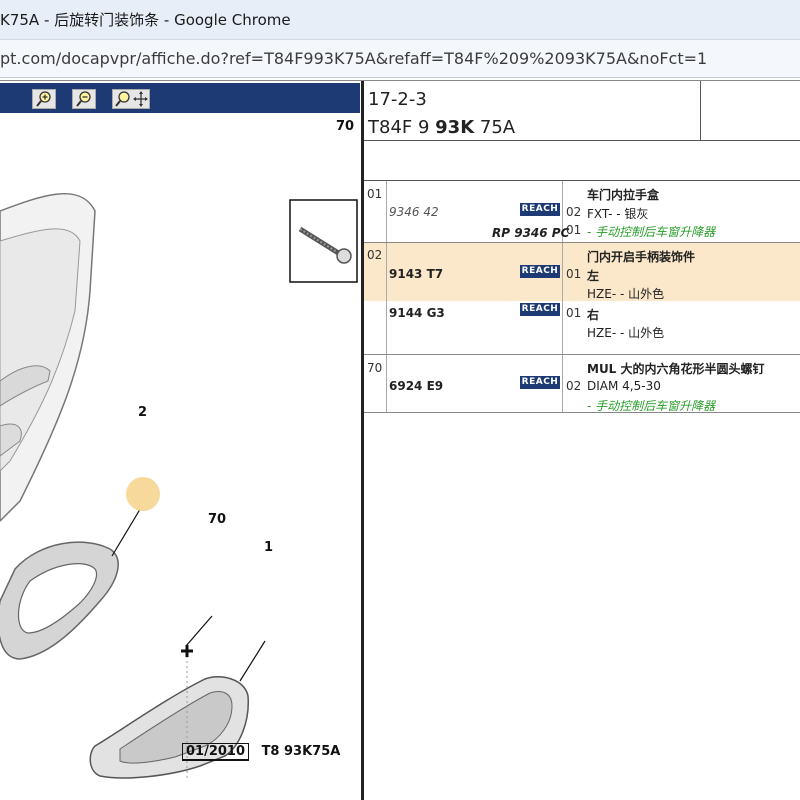 The height and width of the screenshot is (800, 800). What do you see at coordinates (593, 315) in the screenshot?
I see `part-side: 右` at bounding box center [593, 315].